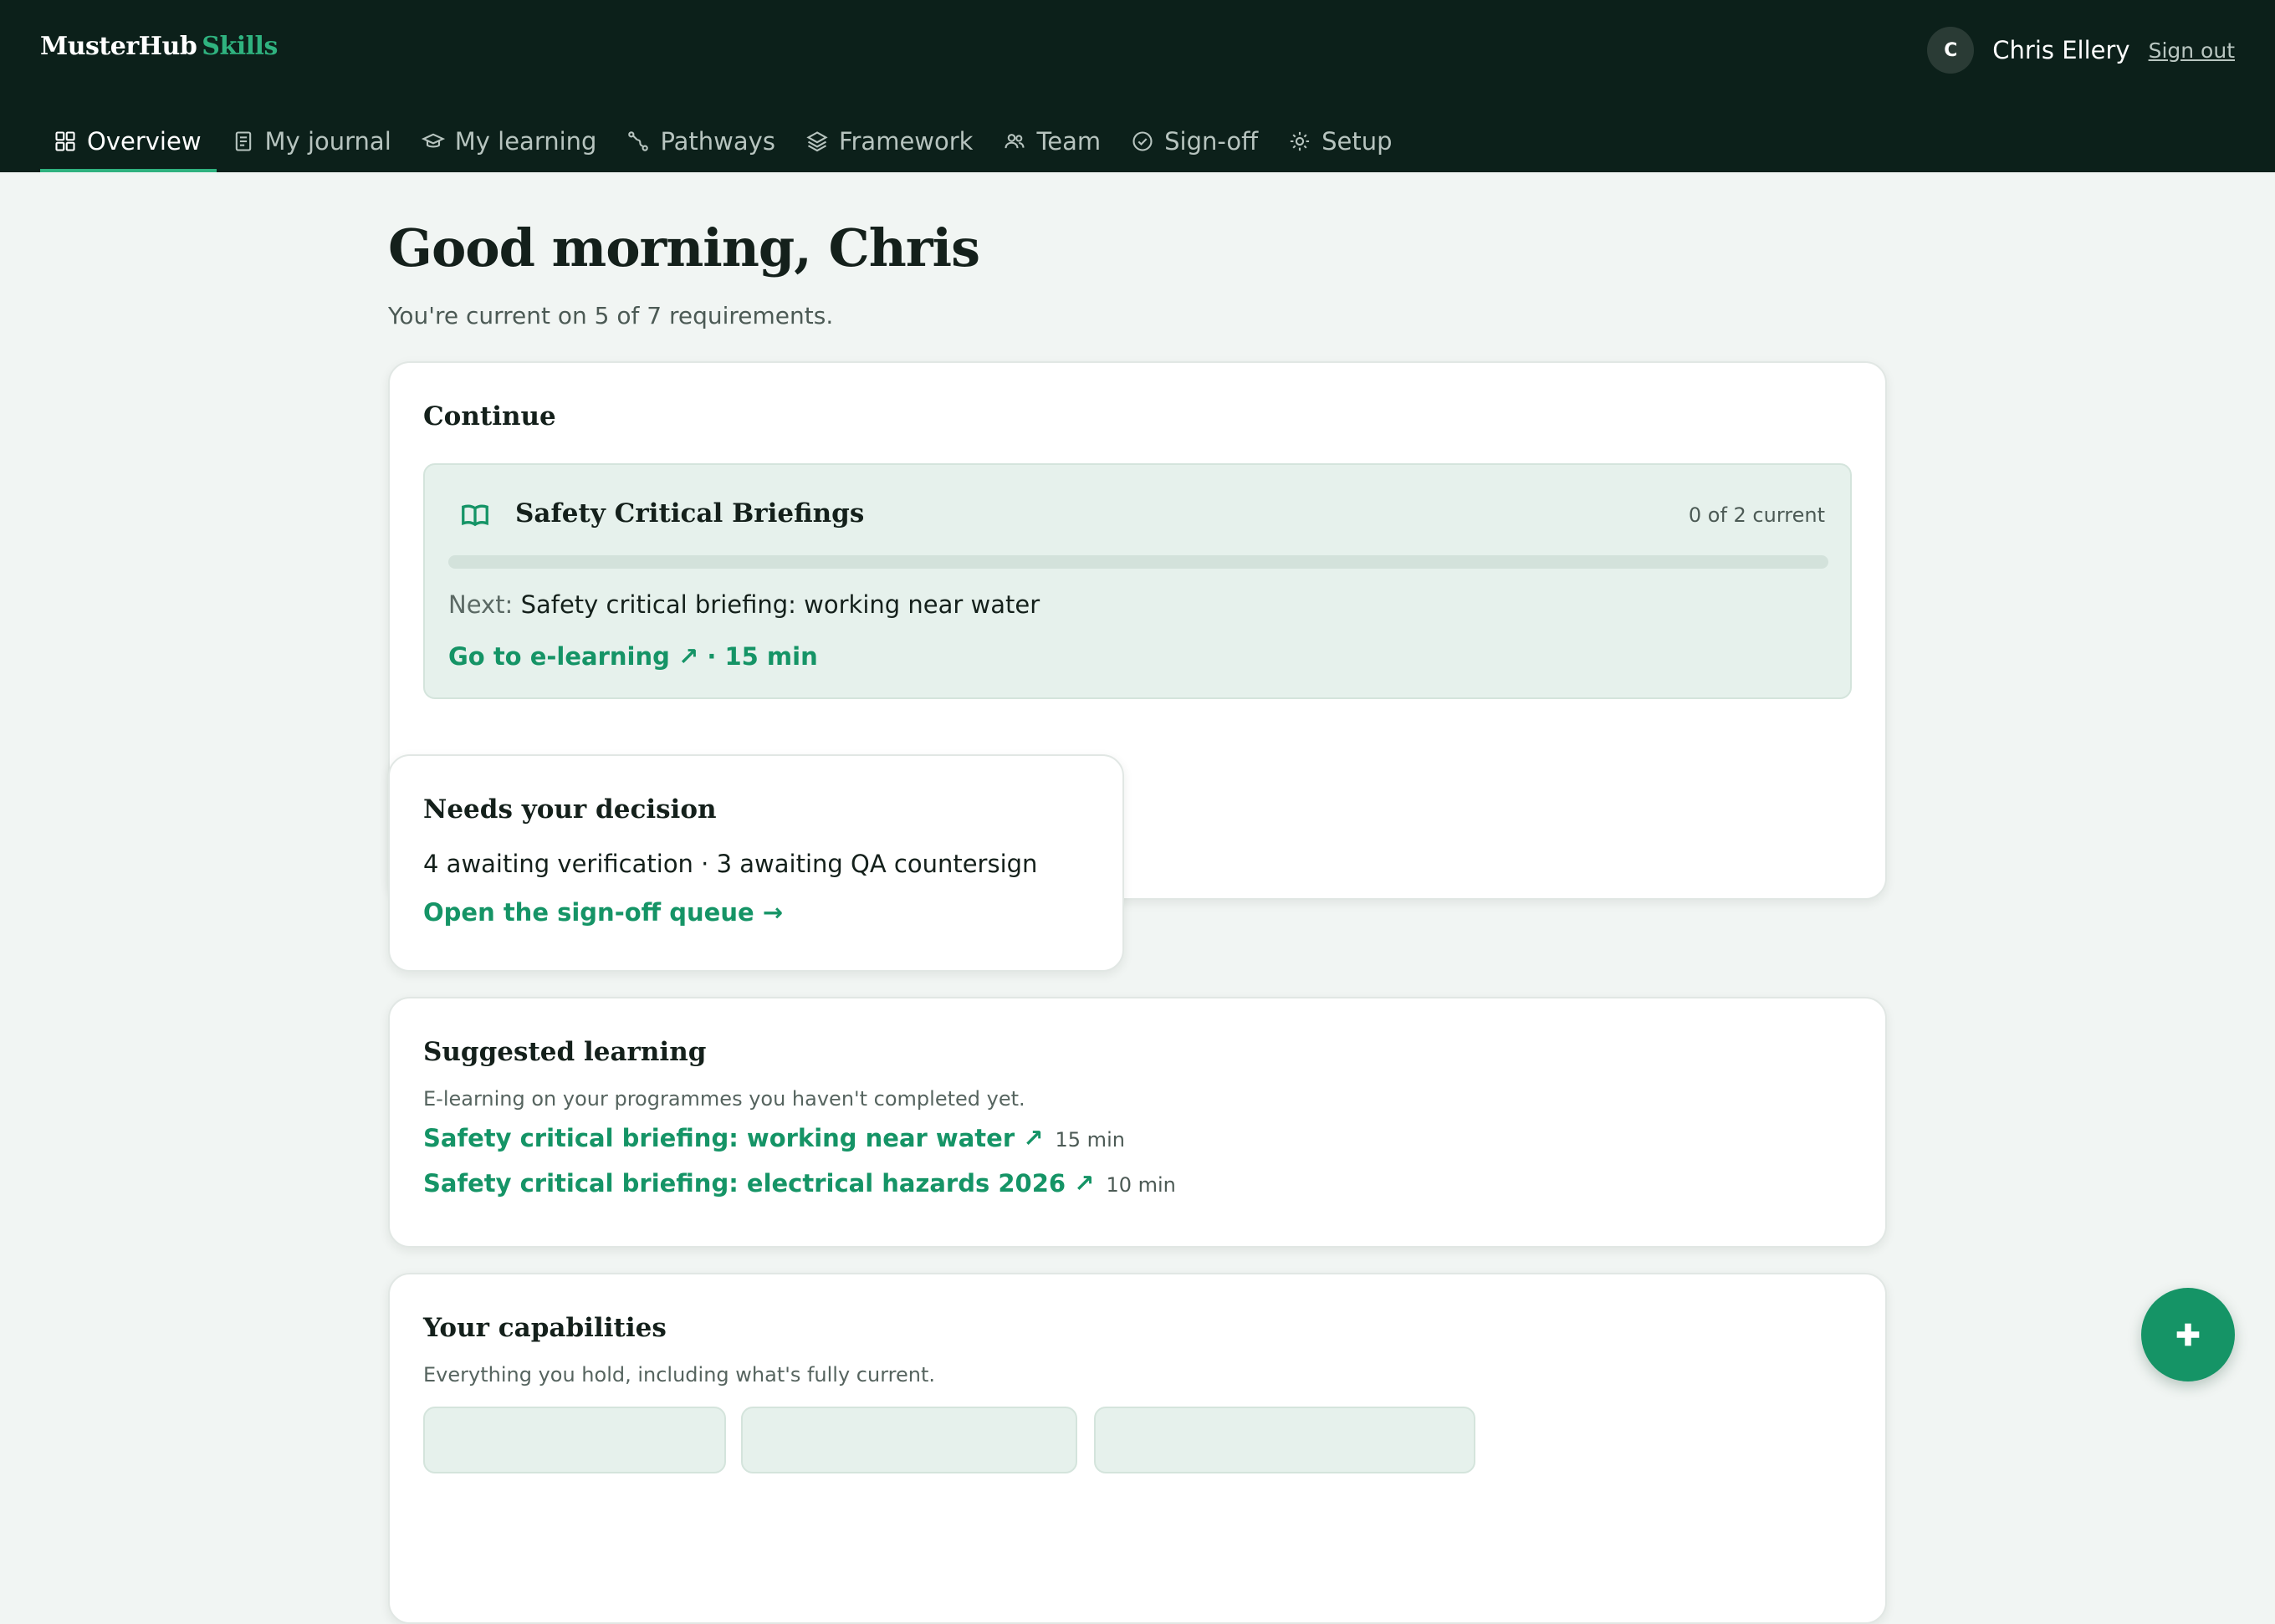 The width and height of the screenshot is (2275, 1624). What do you see at coordinates (525, 141) in the screenshot?
I see `nav-item-label: My learning` at bounding box center [525, 141].